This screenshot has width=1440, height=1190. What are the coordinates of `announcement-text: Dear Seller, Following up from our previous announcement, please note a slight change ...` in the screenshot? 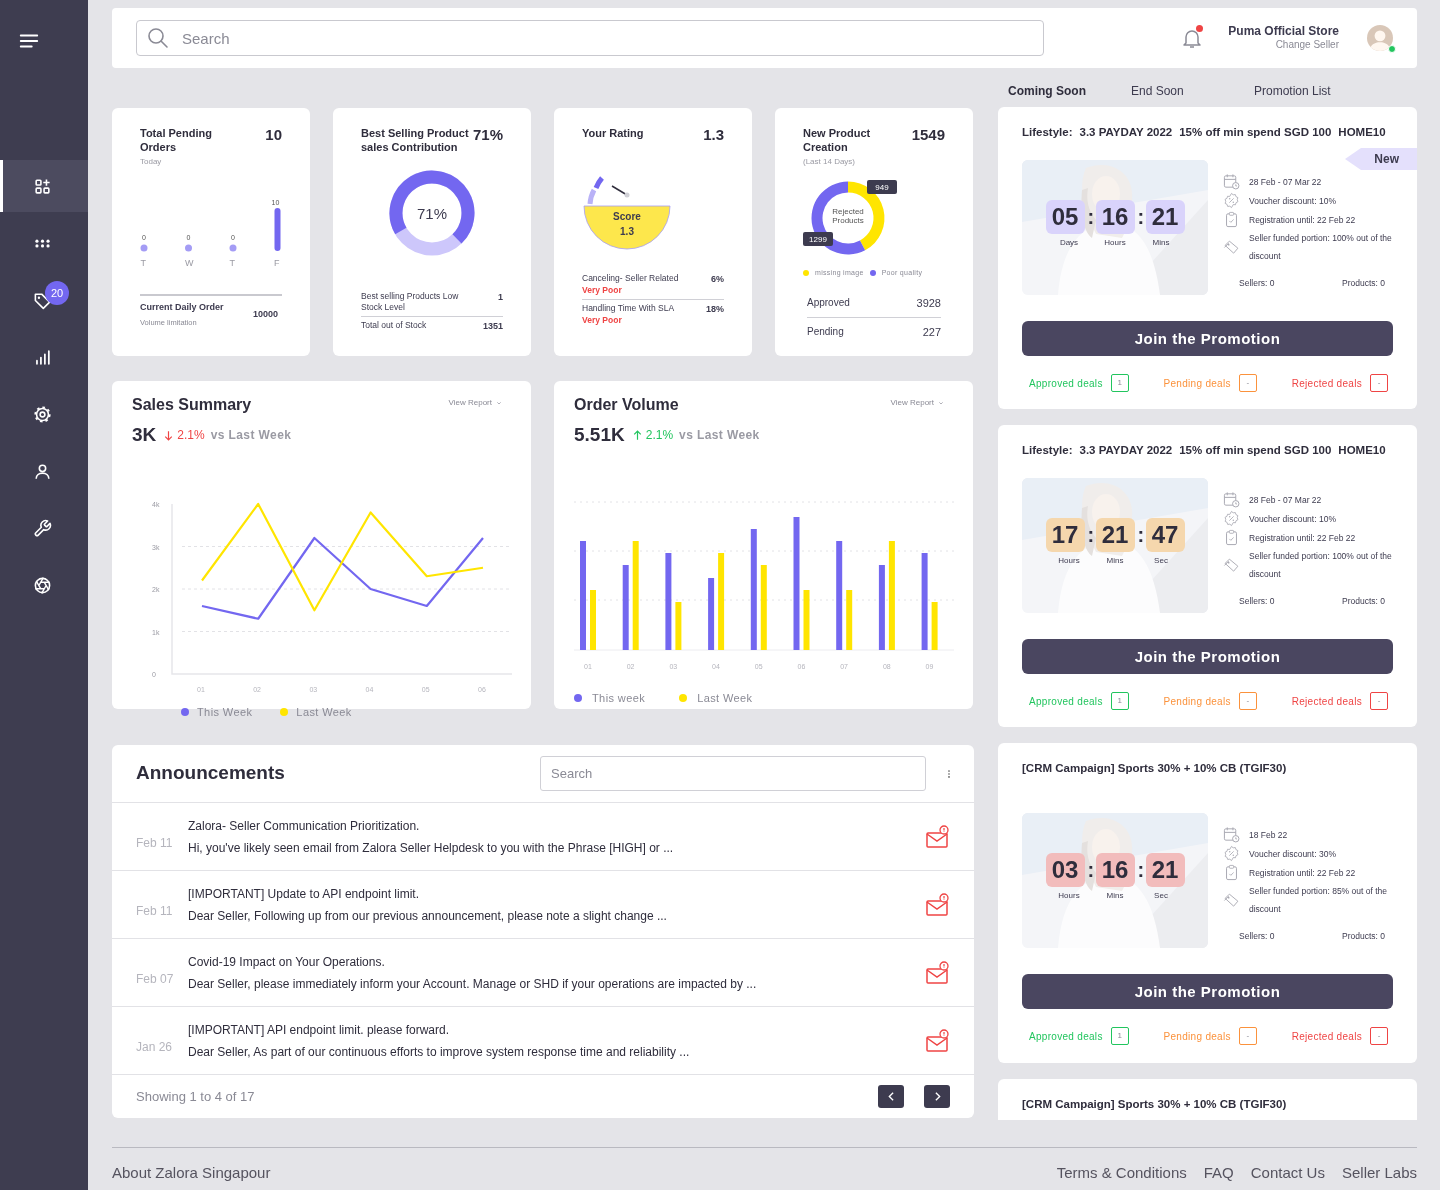 It's located at (427, 916).